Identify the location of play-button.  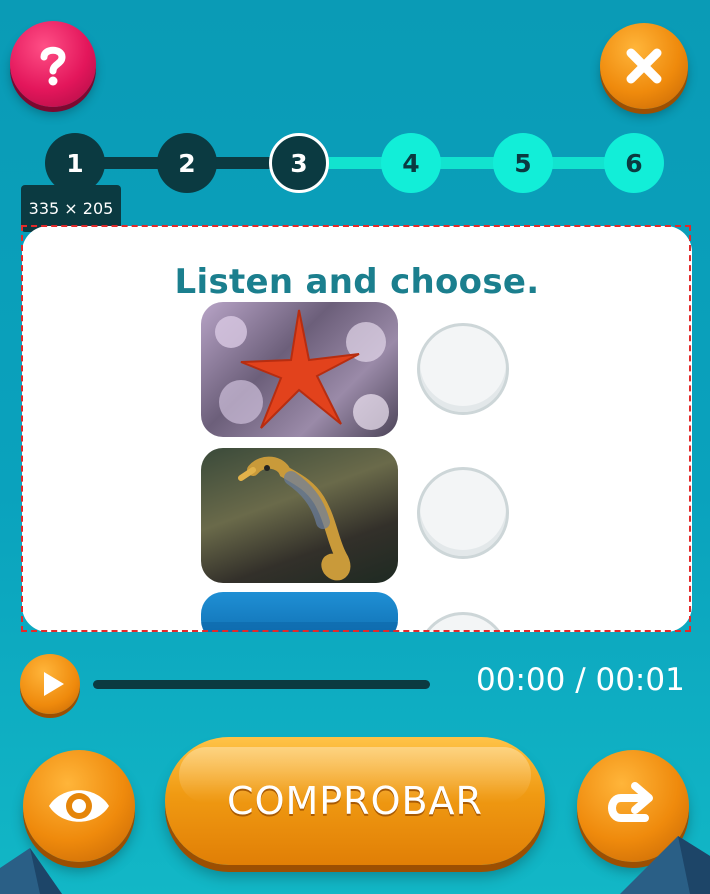
(50, 684).